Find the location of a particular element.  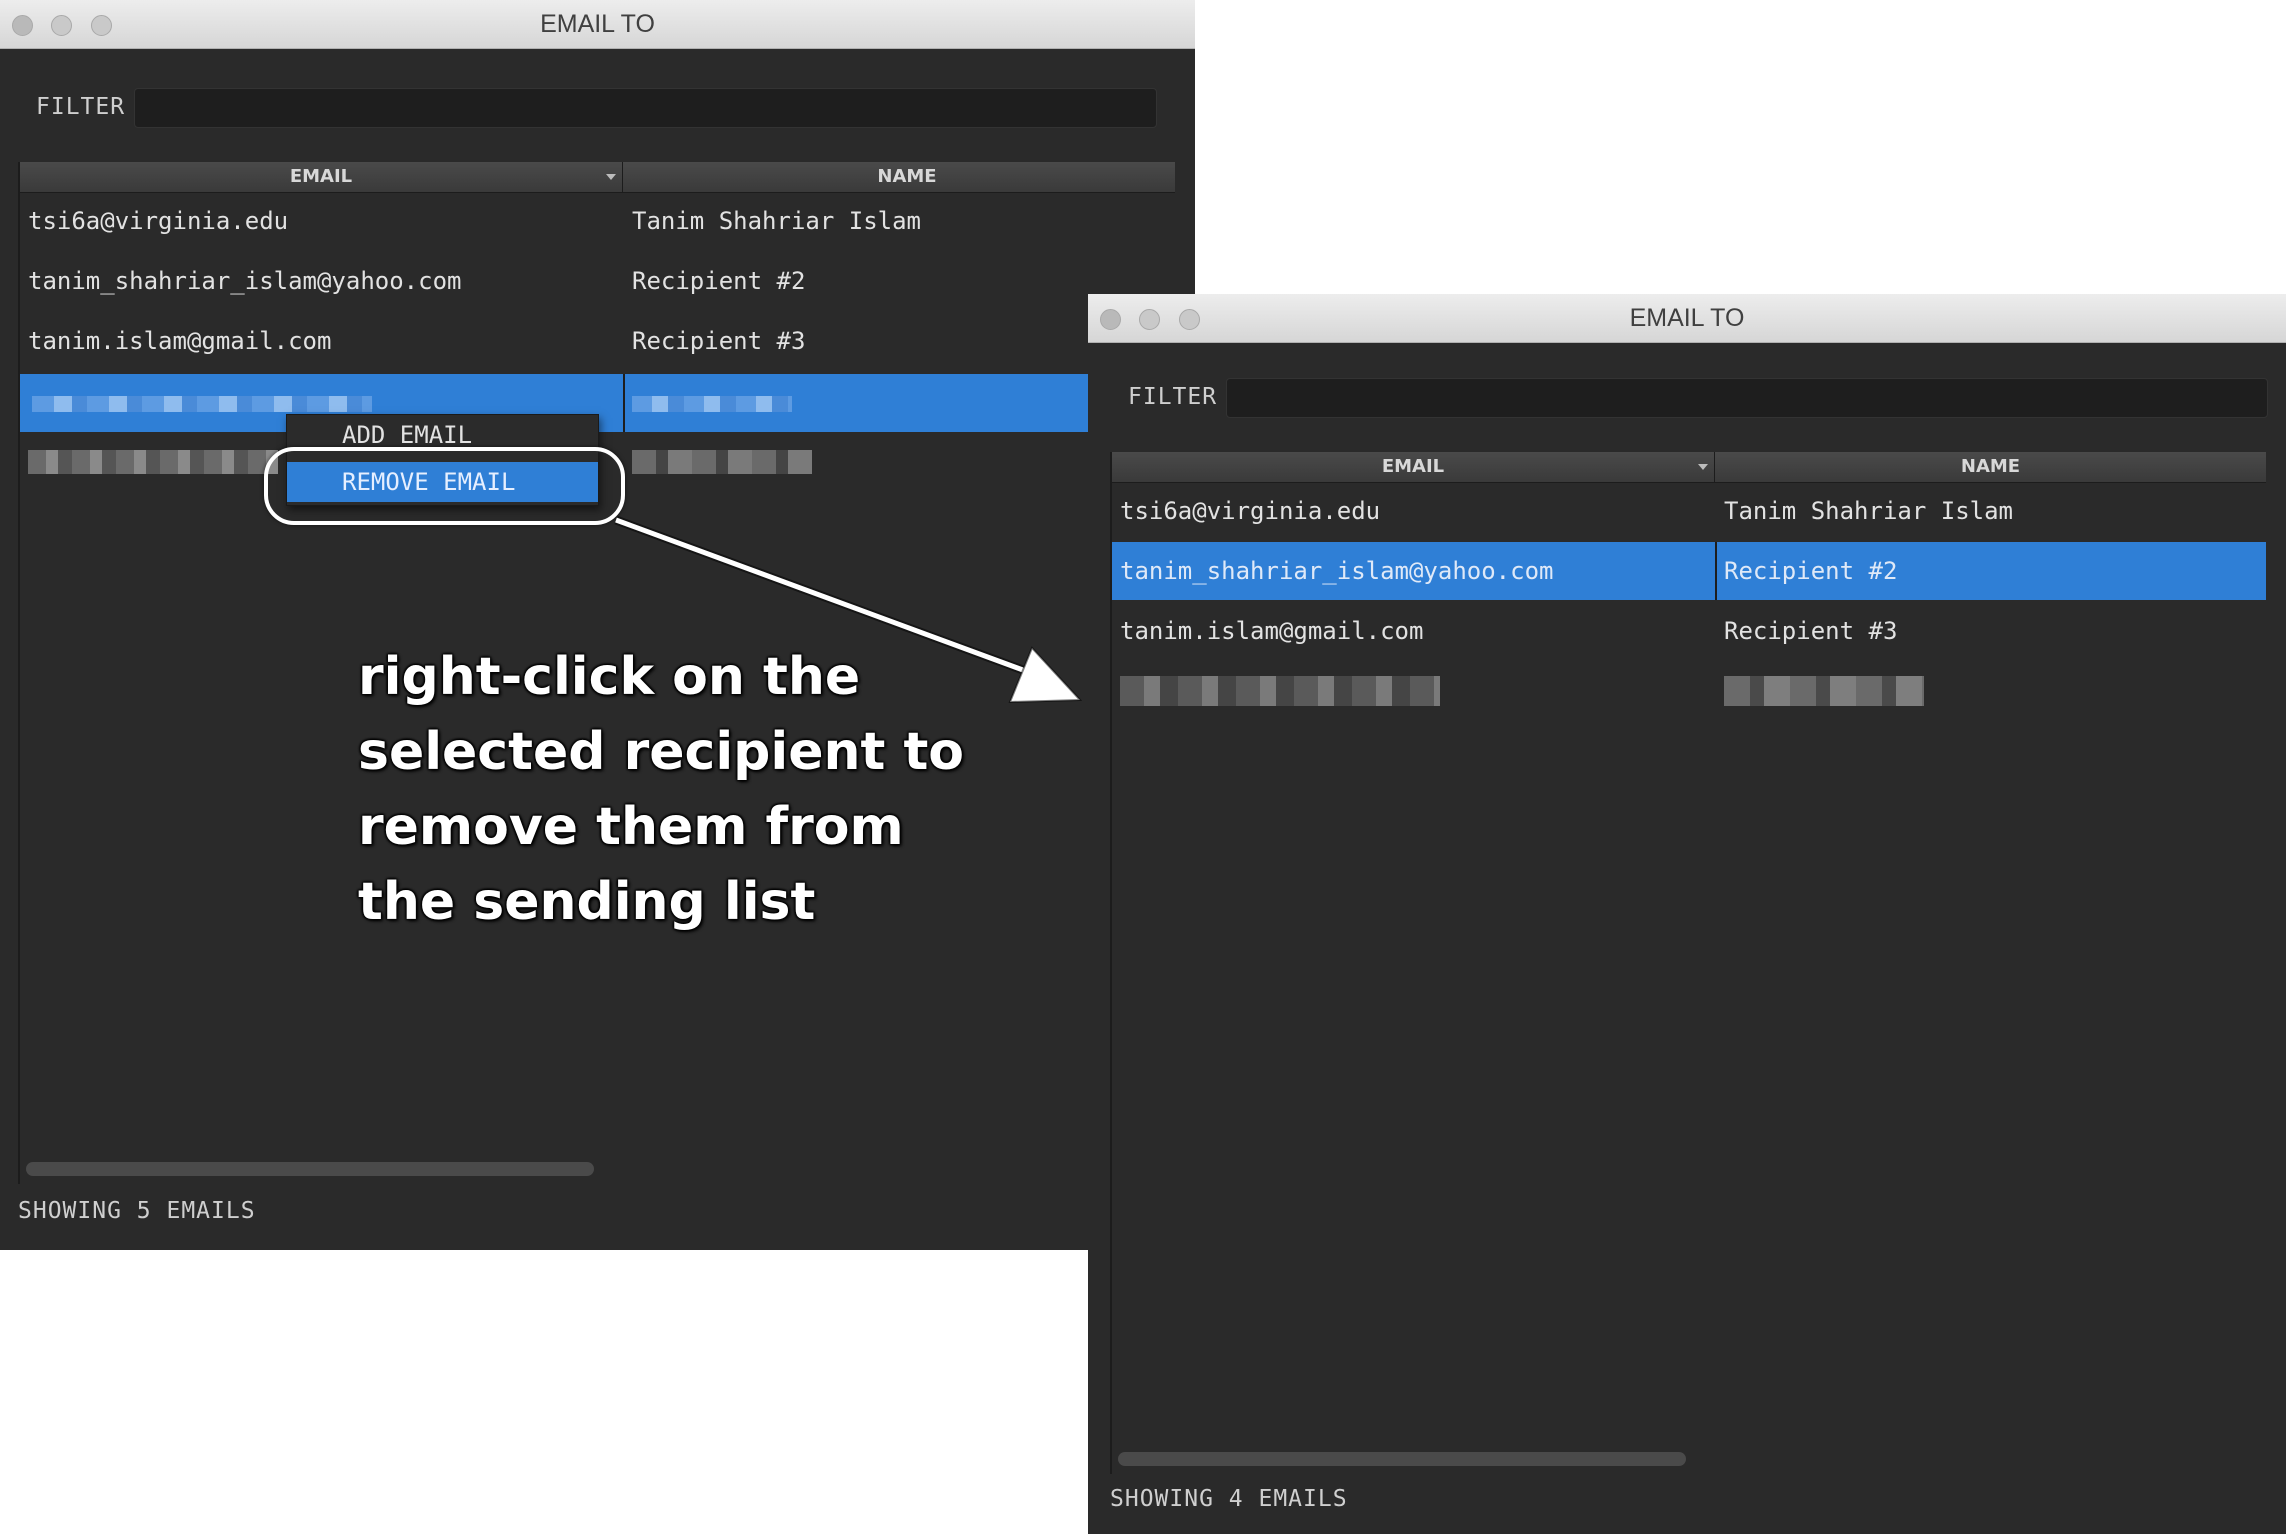

annotation-line: remove them from is located at coordinates (631, 827).